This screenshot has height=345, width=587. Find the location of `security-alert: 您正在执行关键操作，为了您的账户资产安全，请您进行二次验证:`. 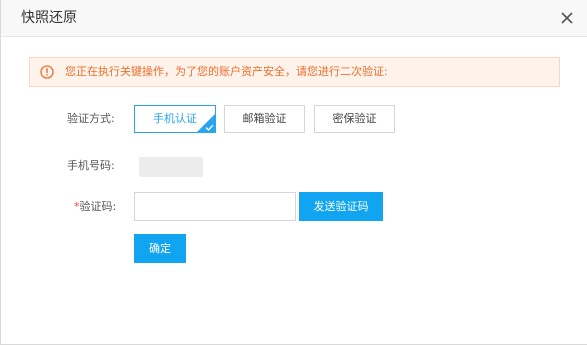

security-alert: 您正在执行关键操作，为了您的账户资产安全，请您进行二次验证: is located at coordinates (294, 72).